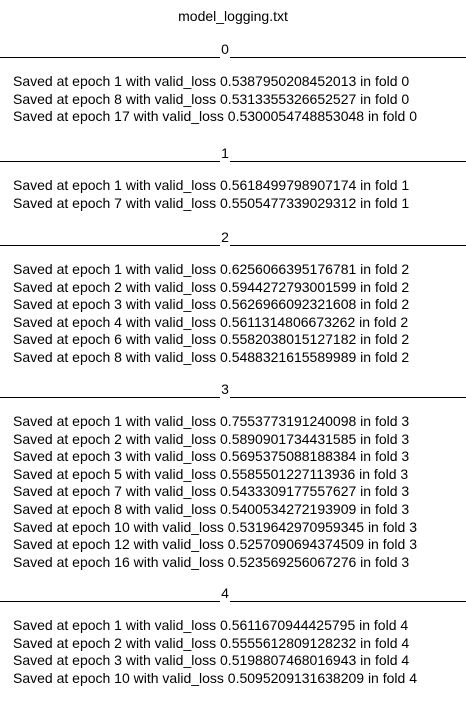 This screenshot has width=466, height=701. Describe the element at coordinates (225, 389) in the screenshot. I see `fold-number: 3` at that location.